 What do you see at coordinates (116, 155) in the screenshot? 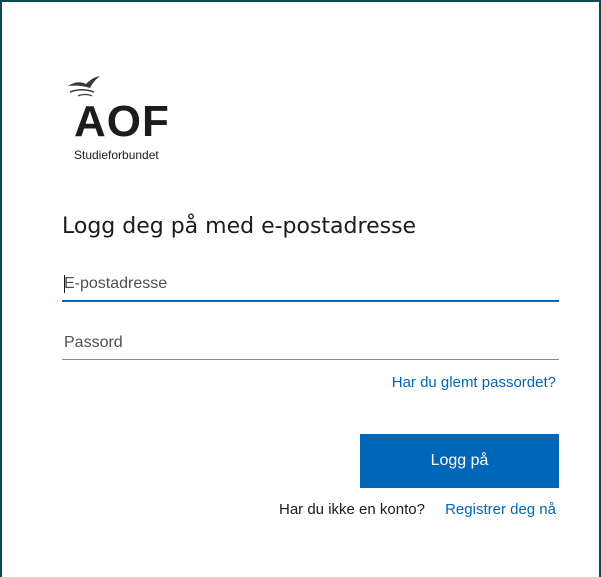
I see `logo-subtitle: Studieforbundet` at bounding box center [116, 155].